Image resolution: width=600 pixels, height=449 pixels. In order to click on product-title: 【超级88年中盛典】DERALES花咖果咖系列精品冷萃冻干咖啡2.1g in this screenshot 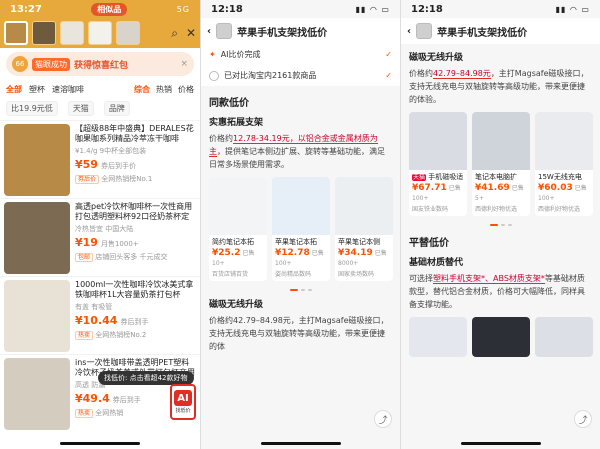, I will do `click(135, 134)`.